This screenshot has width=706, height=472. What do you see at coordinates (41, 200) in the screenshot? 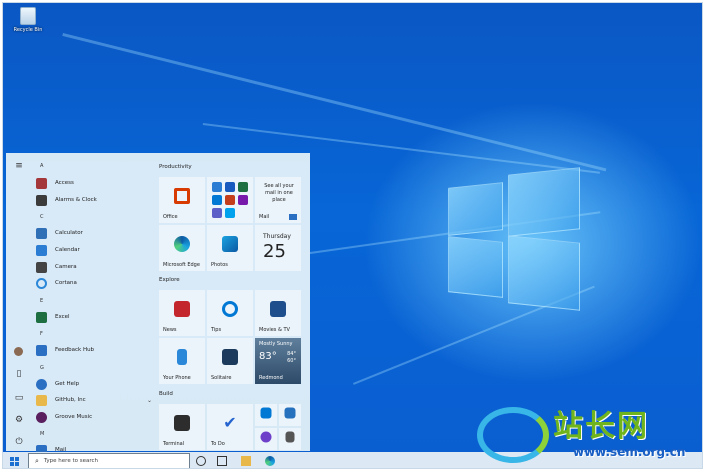
I see `alarm-clock-icon` at bounding box center [41, 200].